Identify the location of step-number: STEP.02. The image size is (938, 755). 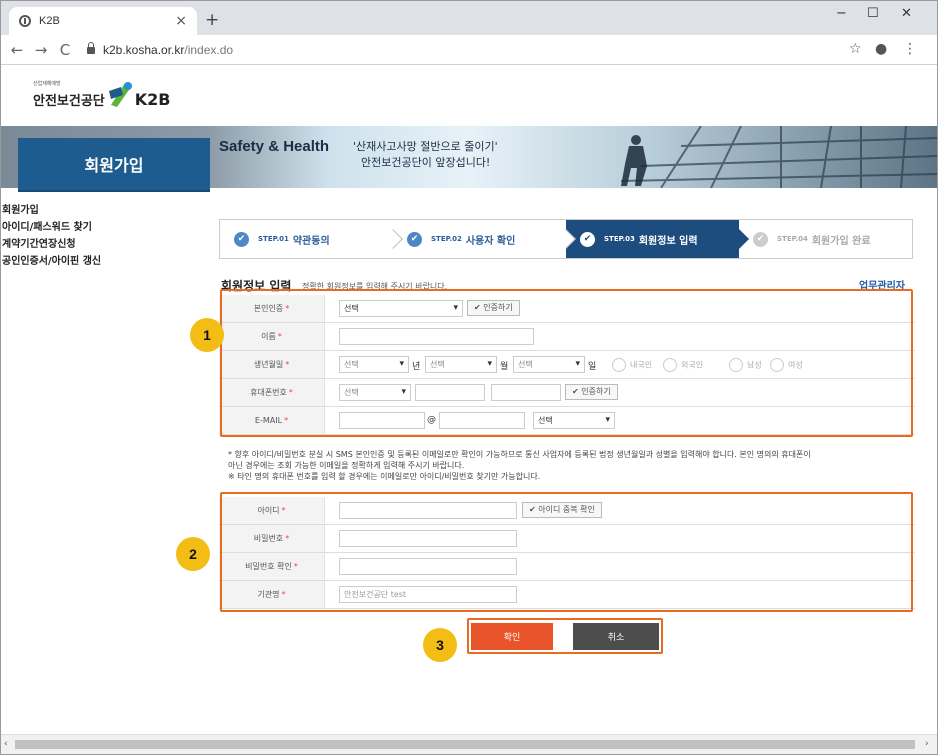
(446, 239).